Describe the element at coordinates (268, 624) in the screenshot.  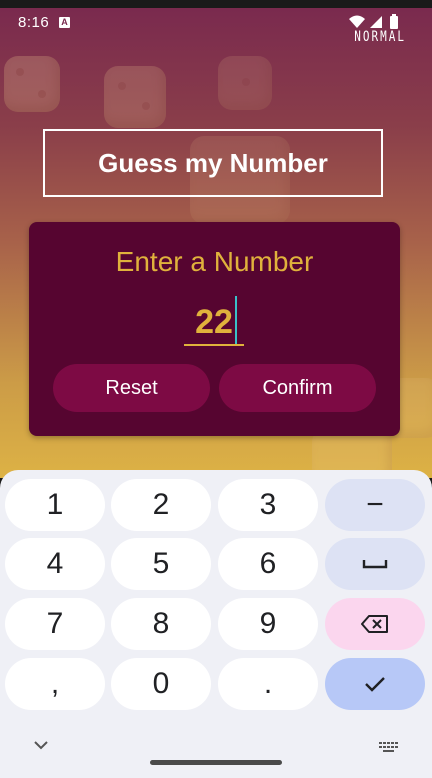
I see `key-9: 9` at that location.